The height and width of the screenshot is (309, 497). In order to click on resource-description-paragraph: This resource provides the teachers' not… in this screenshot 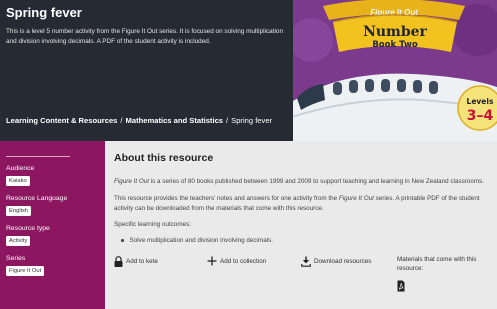, I will do `click(305, 203)`.